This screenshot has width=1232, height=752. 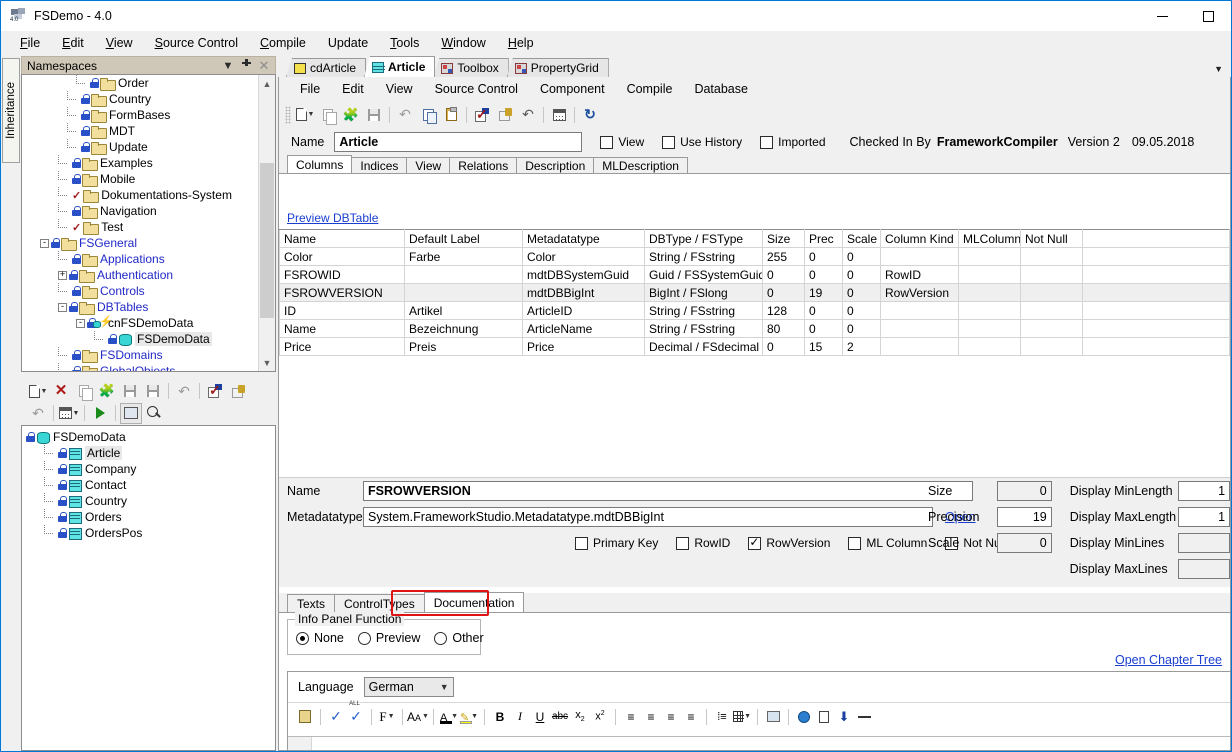 I want to click on tab-mldescription: MLDescription, so click(x=640, y=165).